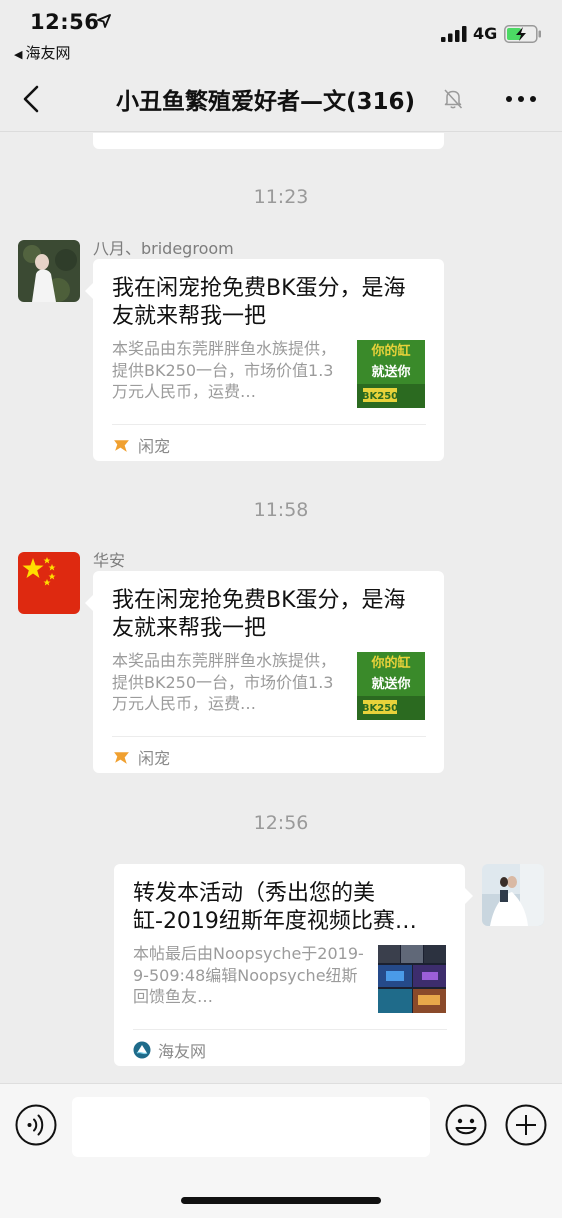 Image resolution: width=562 pixels, height=1218 pixels. I want to click on card-source: 海友网, so click(169, 1050).